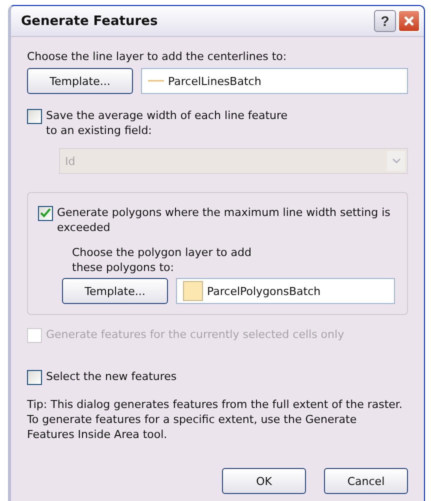 Image resolution: width=431 pixels, height=501 pixels. I want to click on close-button, so click(409, 21).